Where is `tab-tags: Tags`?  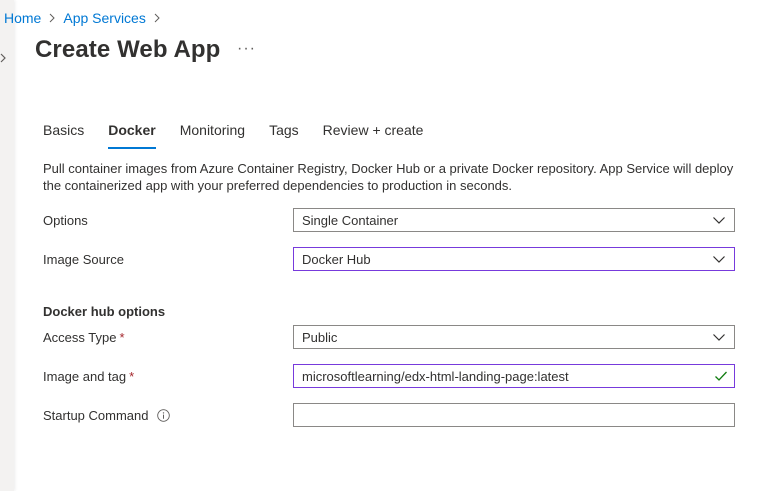 tab-tags: Tags is located at coordinates (284, 135).